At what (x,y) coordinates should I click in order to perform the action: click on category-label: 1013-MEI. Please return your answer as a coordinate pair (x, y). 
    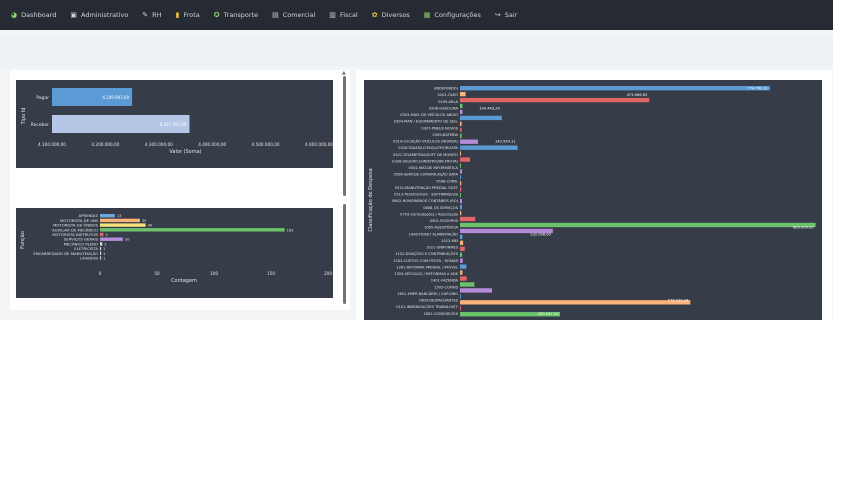
    Looking at the image, I should click on (449, 241).